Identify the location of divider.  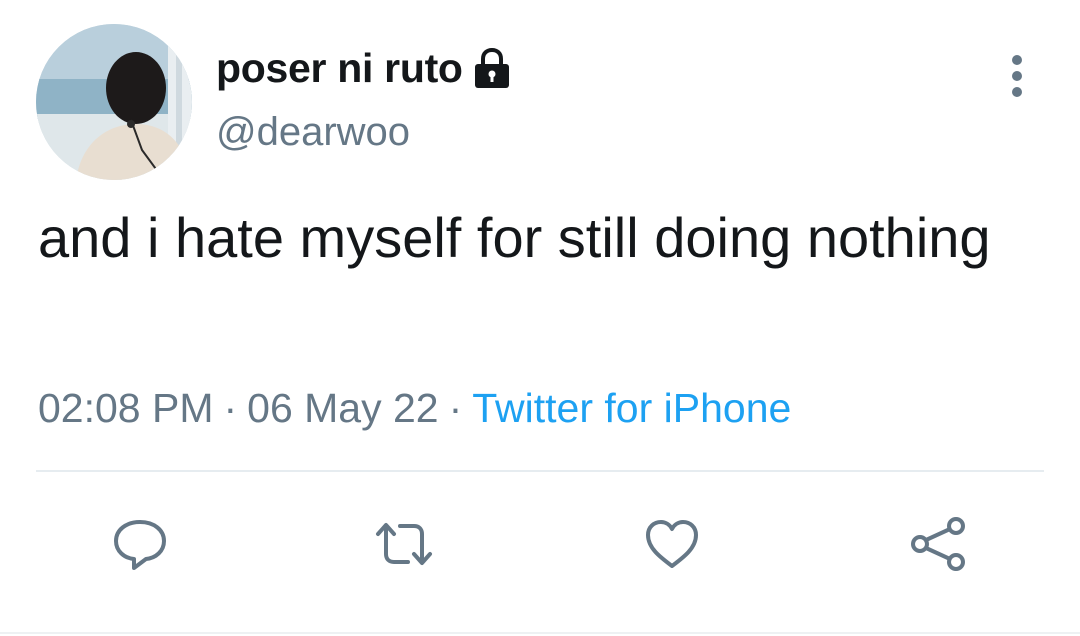
(540, 471).